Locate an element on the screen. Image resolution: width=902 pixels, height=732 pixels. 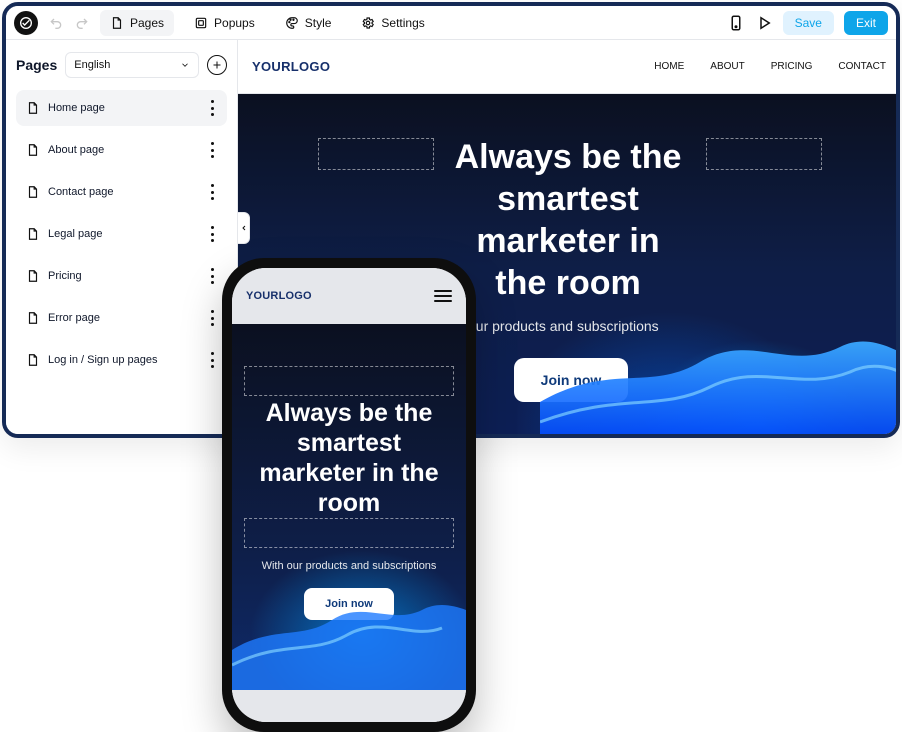
tab-style: Style is located at coordinates (308, 23).